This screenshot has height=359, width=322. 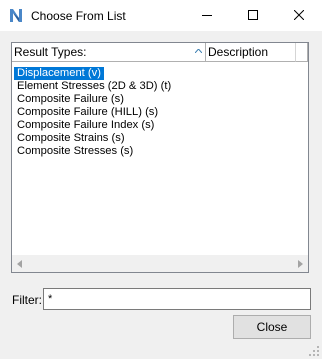 I want to click on close-window-button, so click(x=299, y=15).